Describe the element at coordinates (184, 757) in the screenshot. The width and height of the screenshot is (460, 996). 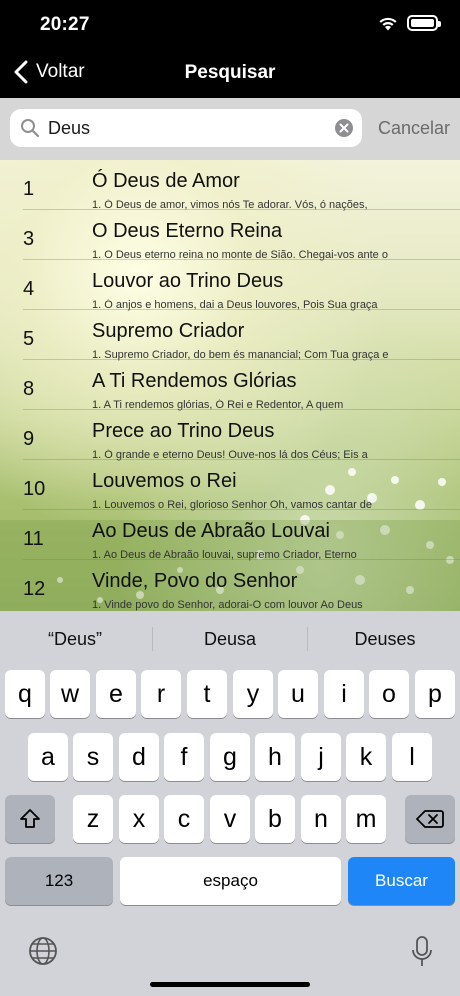
I see `key-f: f` at that location.